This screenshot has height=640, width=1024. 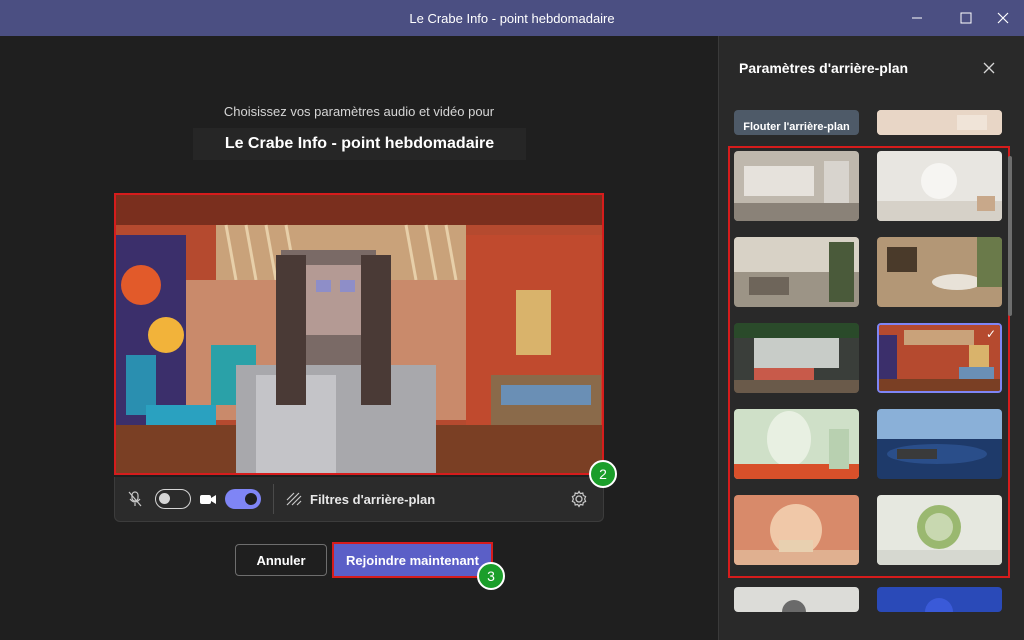 What do you see at coordinates (281, 560) in the screenshot?
I see `cancel-button: Annuler` at bounding box center [281, 560].